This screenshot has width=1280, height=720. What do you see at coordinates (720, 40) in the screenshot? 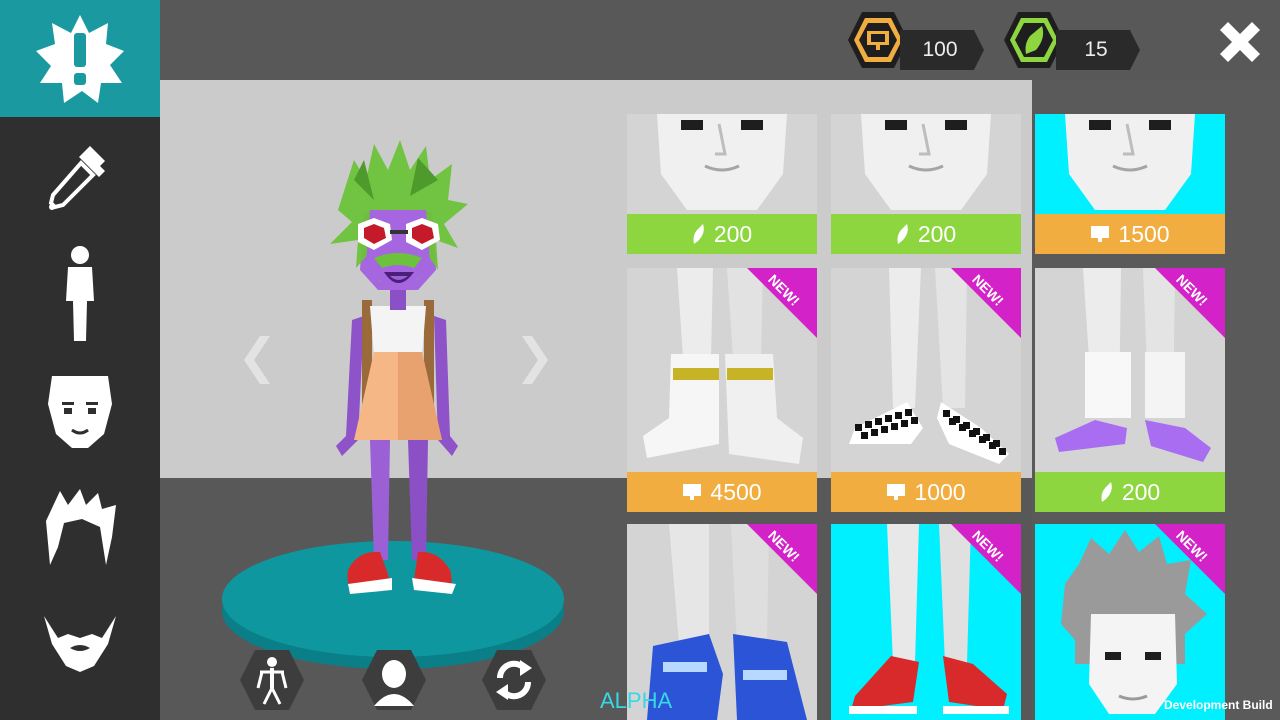
I see `top-bar: 100 15` at bounding box center [720, 40].